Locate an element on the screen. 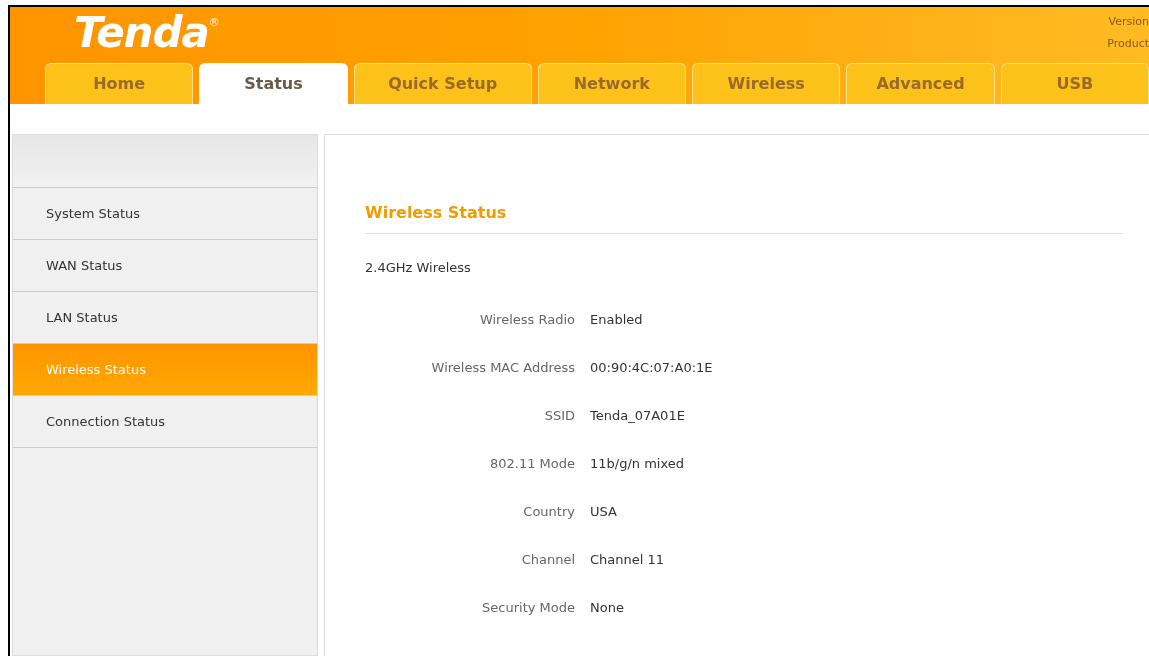 The height and width of the screenshot is (656, 1149). sidebar-item: System Status is located at coordinates (165, 214).